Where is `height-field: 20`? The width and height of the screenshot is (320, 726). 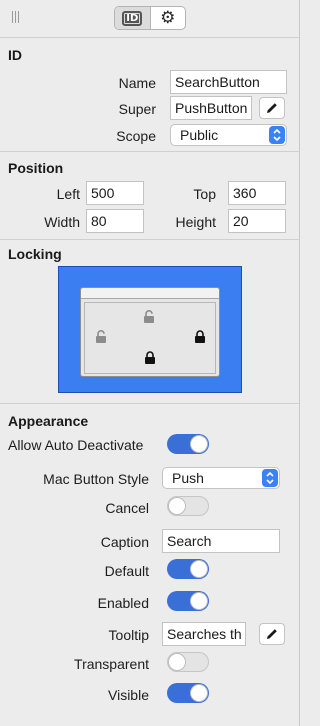
height-field: 20 is located at coordinates (257, 221).